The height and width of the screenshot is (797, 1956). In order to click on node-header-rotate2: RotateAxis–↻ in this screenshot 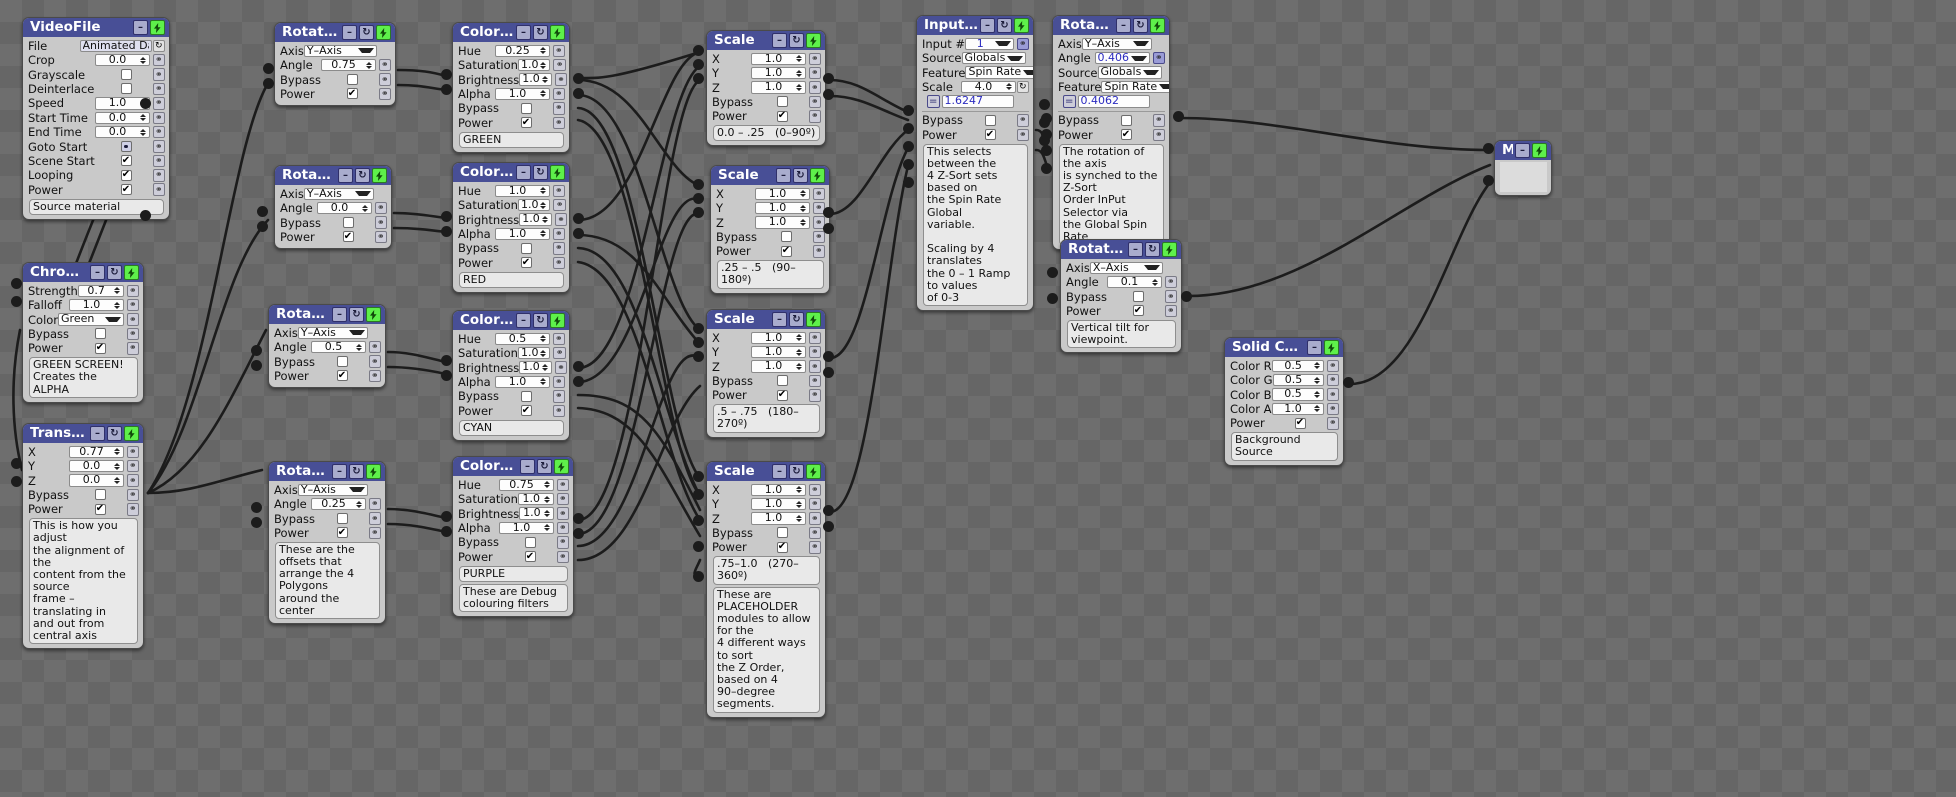, I will do `click(333, 175)`.